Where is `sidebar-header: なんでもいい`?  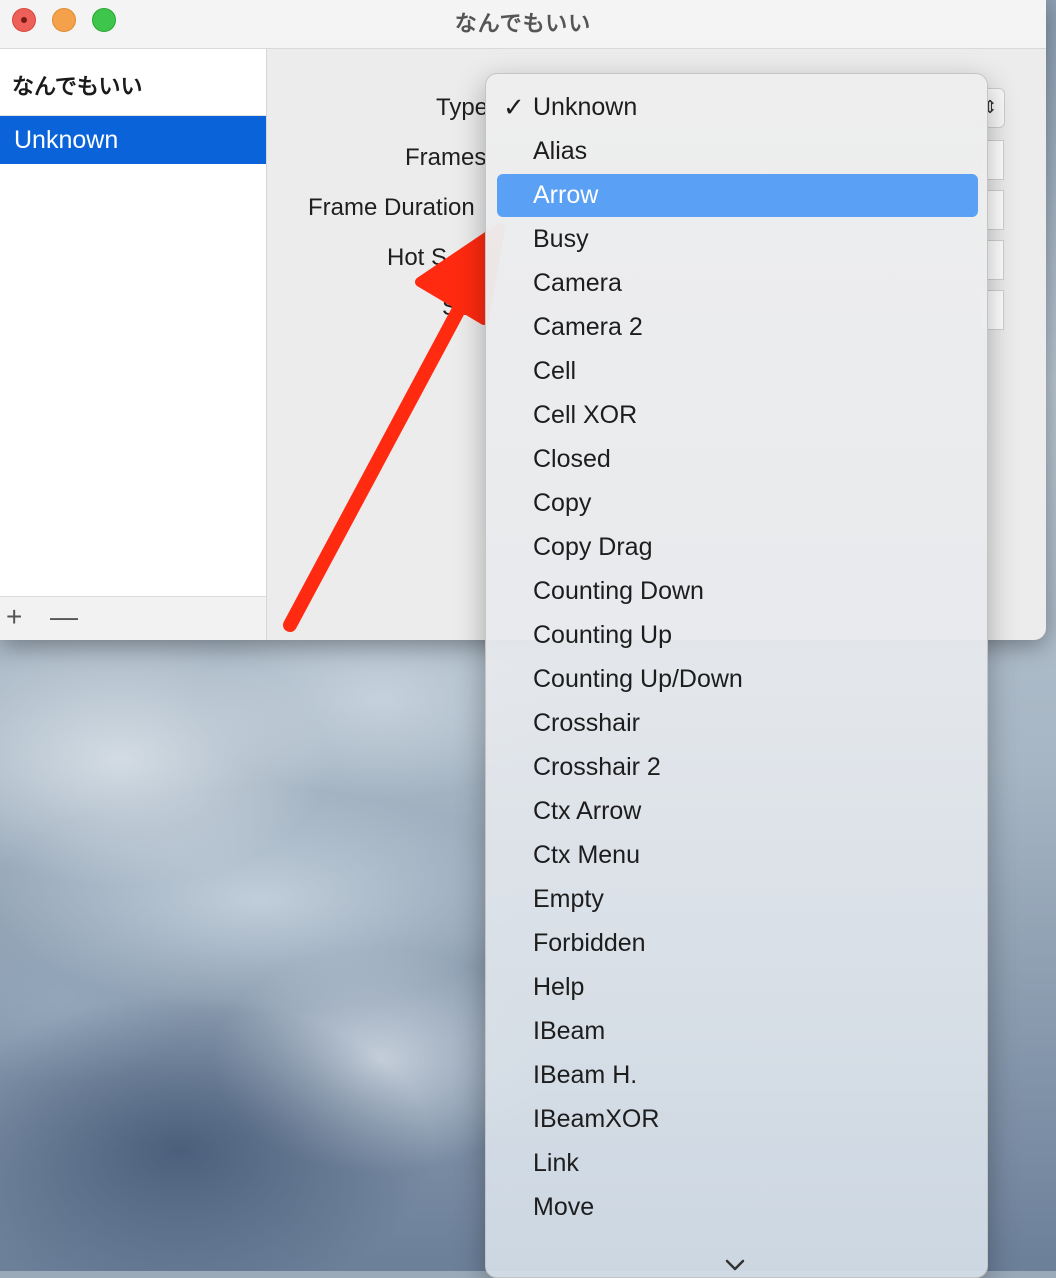
sidebar-header: なんでもいい is located at coordinates (77, 86).